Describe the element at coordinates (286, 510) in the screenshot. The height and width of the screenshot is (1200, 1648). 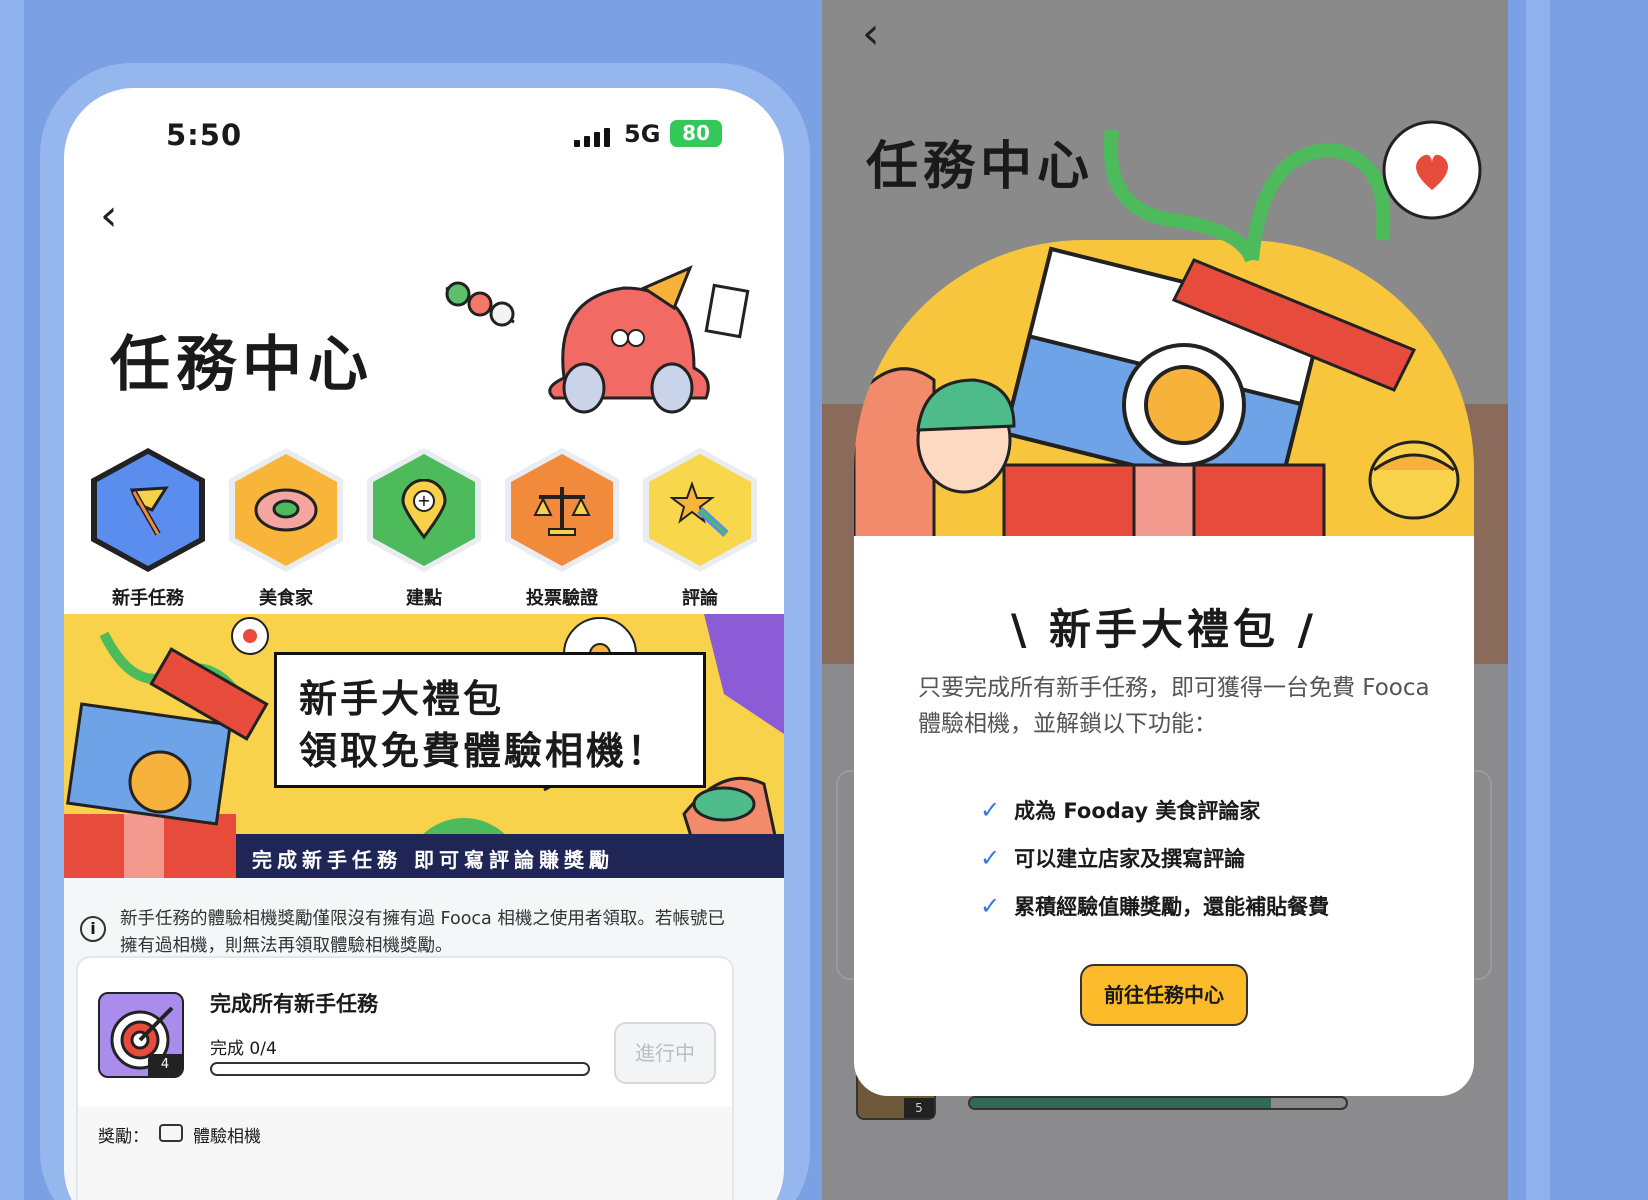
I see `donut-icon` at that location.